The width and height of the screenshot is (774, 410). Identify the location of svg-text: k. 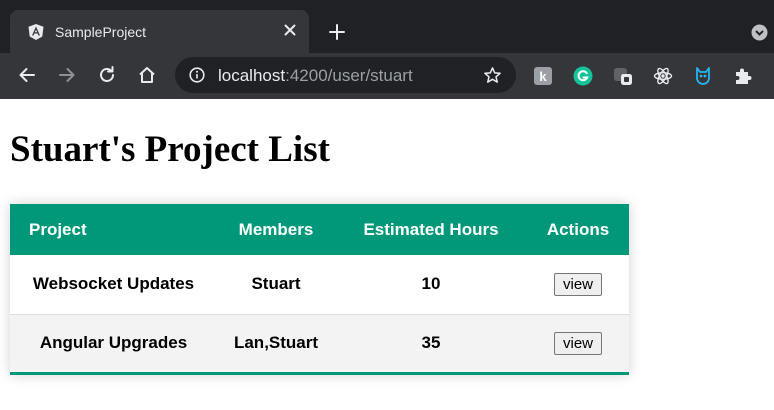
(543, 76).